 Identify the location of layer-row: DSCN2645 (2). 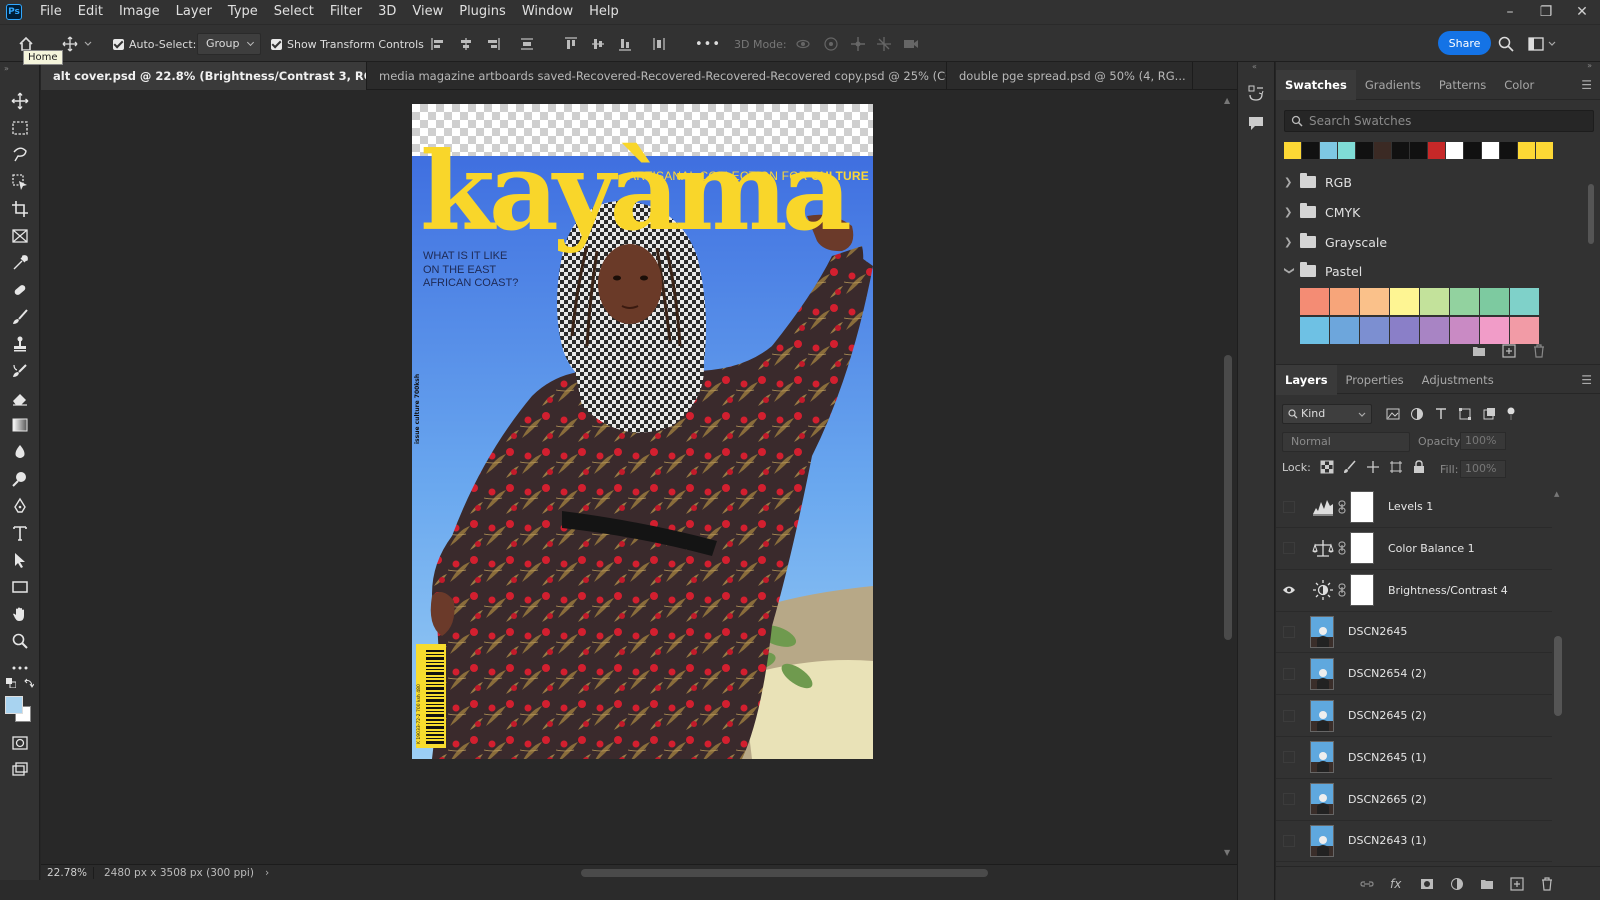
(1414, 716).